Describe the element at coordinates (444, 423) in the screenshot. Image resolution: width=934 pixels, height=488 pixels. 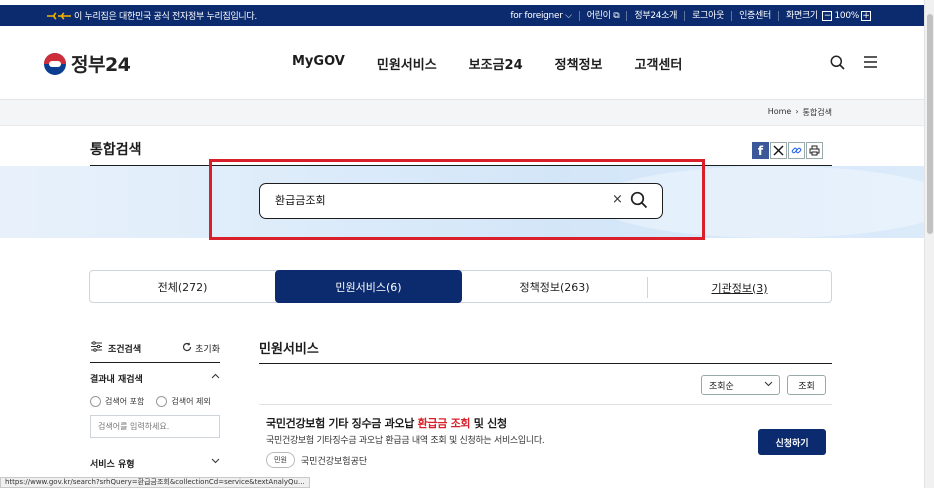
I see `highlighted-keyword: 환급금 조회` at that location.